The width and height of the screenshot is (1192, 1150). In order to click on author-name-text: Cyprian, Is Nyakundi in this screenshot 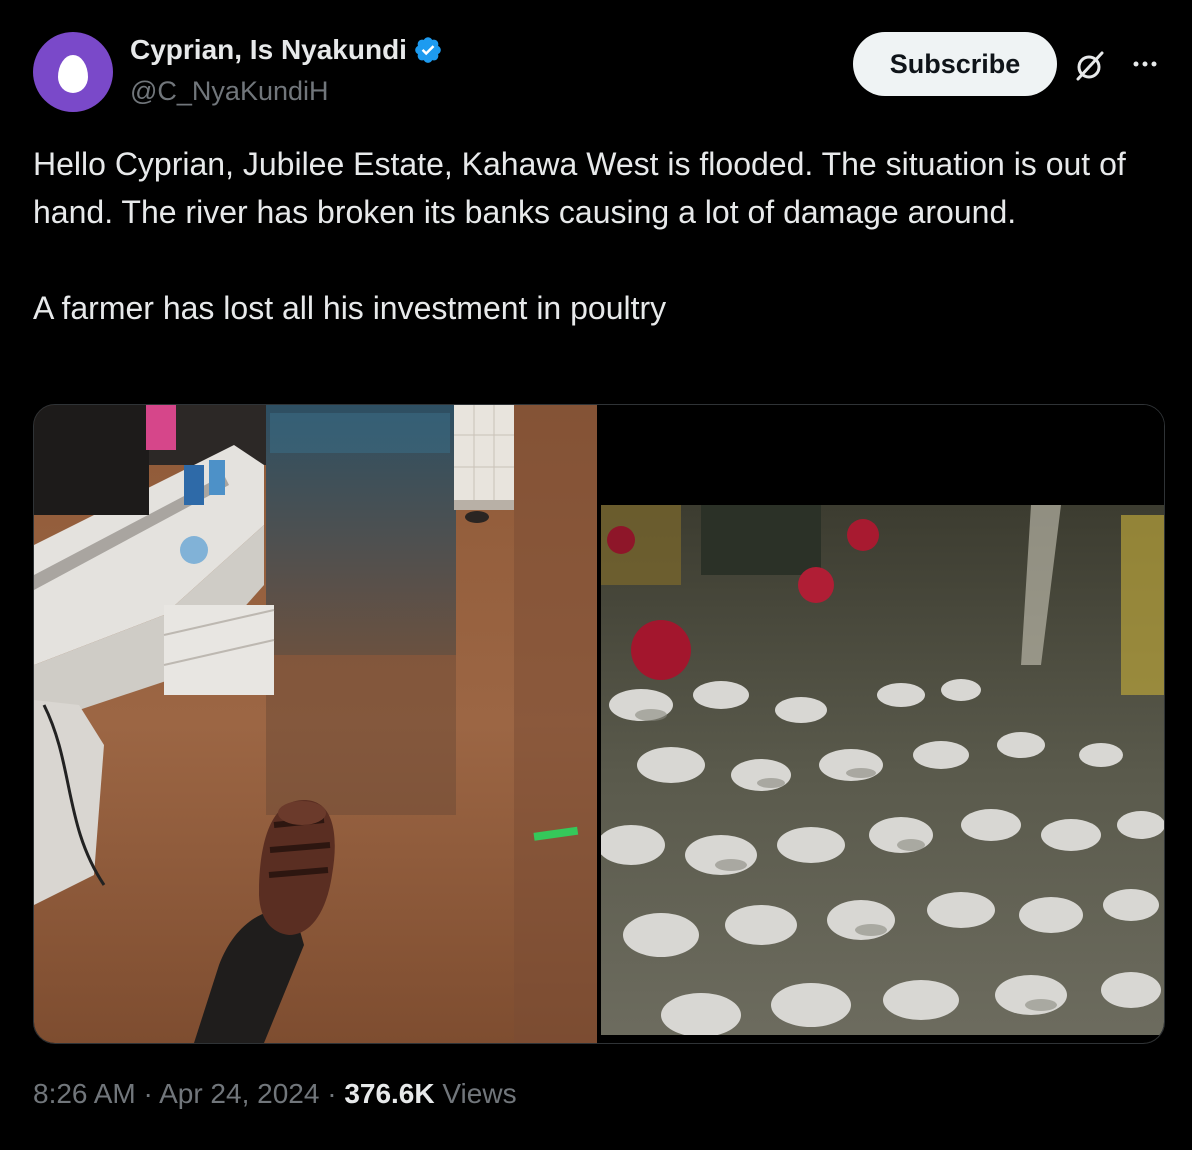, I will do `click(268, 49)`.